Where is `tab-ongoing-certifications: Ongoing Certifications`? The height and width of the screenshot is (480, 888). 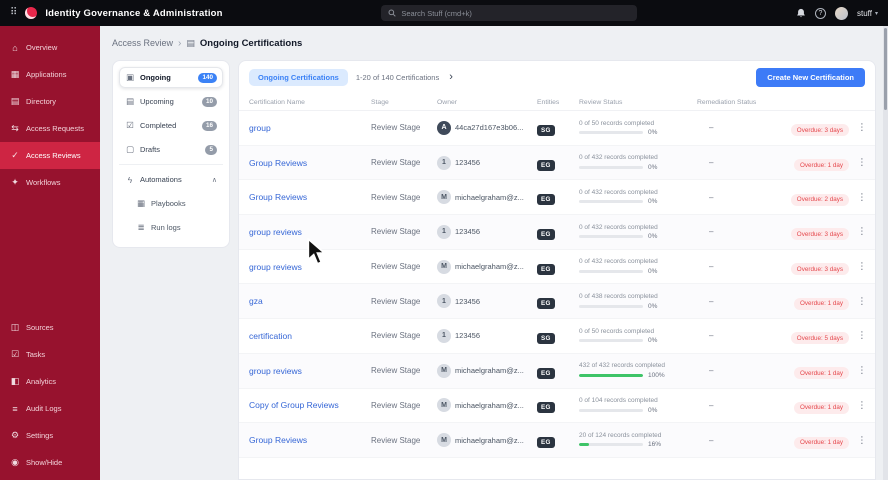
tab-ongoing-certifications: Ongoing Certifications is located at coordinates (298, 77).